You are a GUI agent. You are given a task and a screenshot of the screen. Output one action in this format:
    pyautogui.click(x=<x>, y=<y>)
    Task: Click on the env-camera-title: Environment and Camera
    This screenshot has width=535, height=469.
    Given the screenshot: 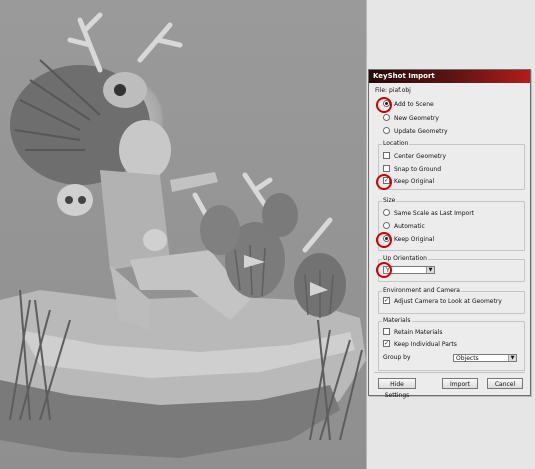 What is the action you would take?
    pyautogui.click(x=421, y=290)
    